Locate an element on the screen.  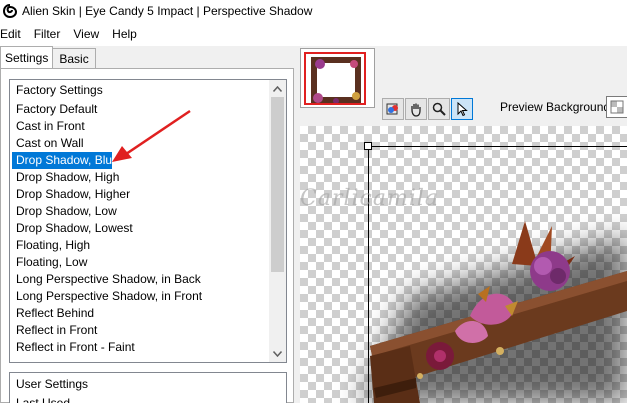
list-item: Long Perspective Shadow, in Front is located at coordinates (140, 296).